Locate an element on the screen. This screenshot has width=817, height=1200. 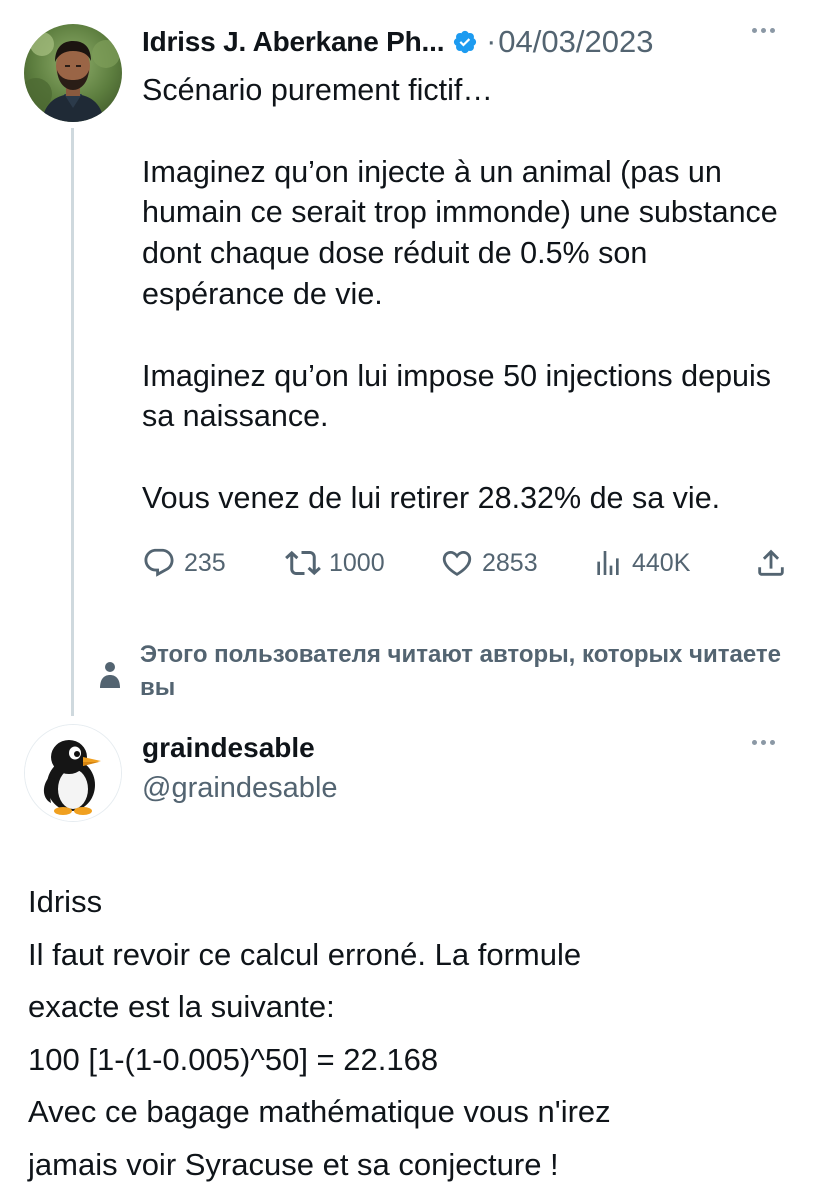
reply-author-name: graindesable is located at coordinates (228, 748).